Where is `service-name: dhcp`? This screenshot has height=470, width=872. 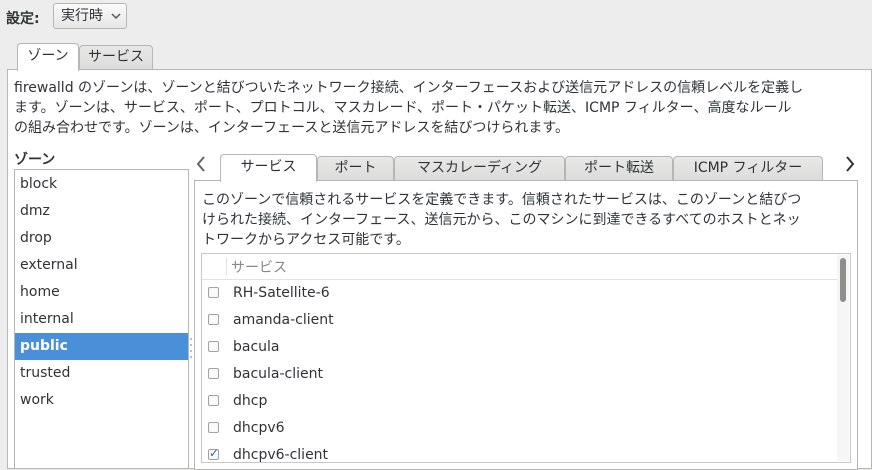
service-name: dhcp is located at coordinates (250, 401).